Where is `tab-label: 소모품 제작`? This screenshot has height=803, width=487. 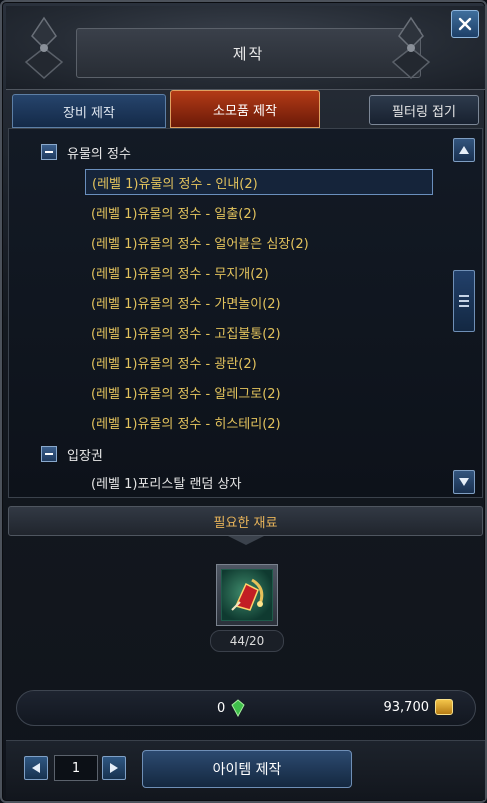 tab-label: 소모품 제작 is located at coordinates (245, 111).